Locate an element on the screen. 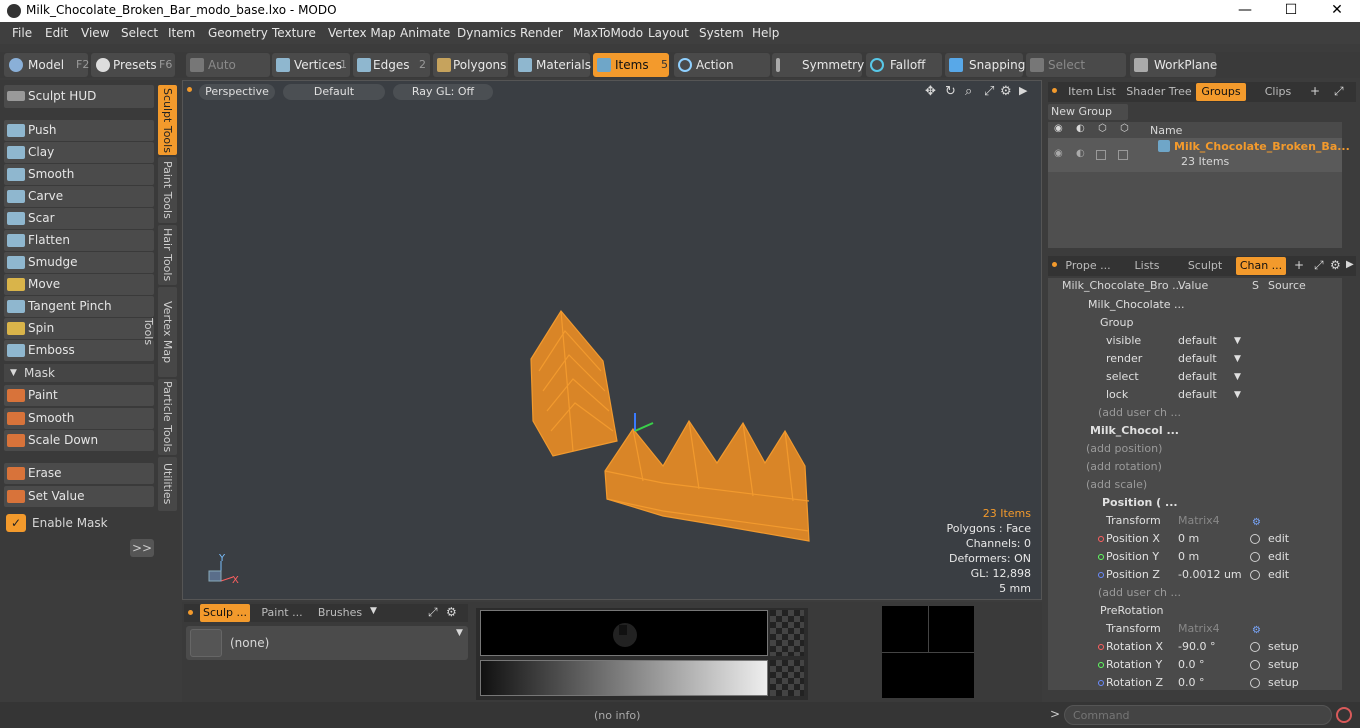 The height and width of the screenshot is (728, 1360). model-button: Model F2 is located at coordinates (46, 65).